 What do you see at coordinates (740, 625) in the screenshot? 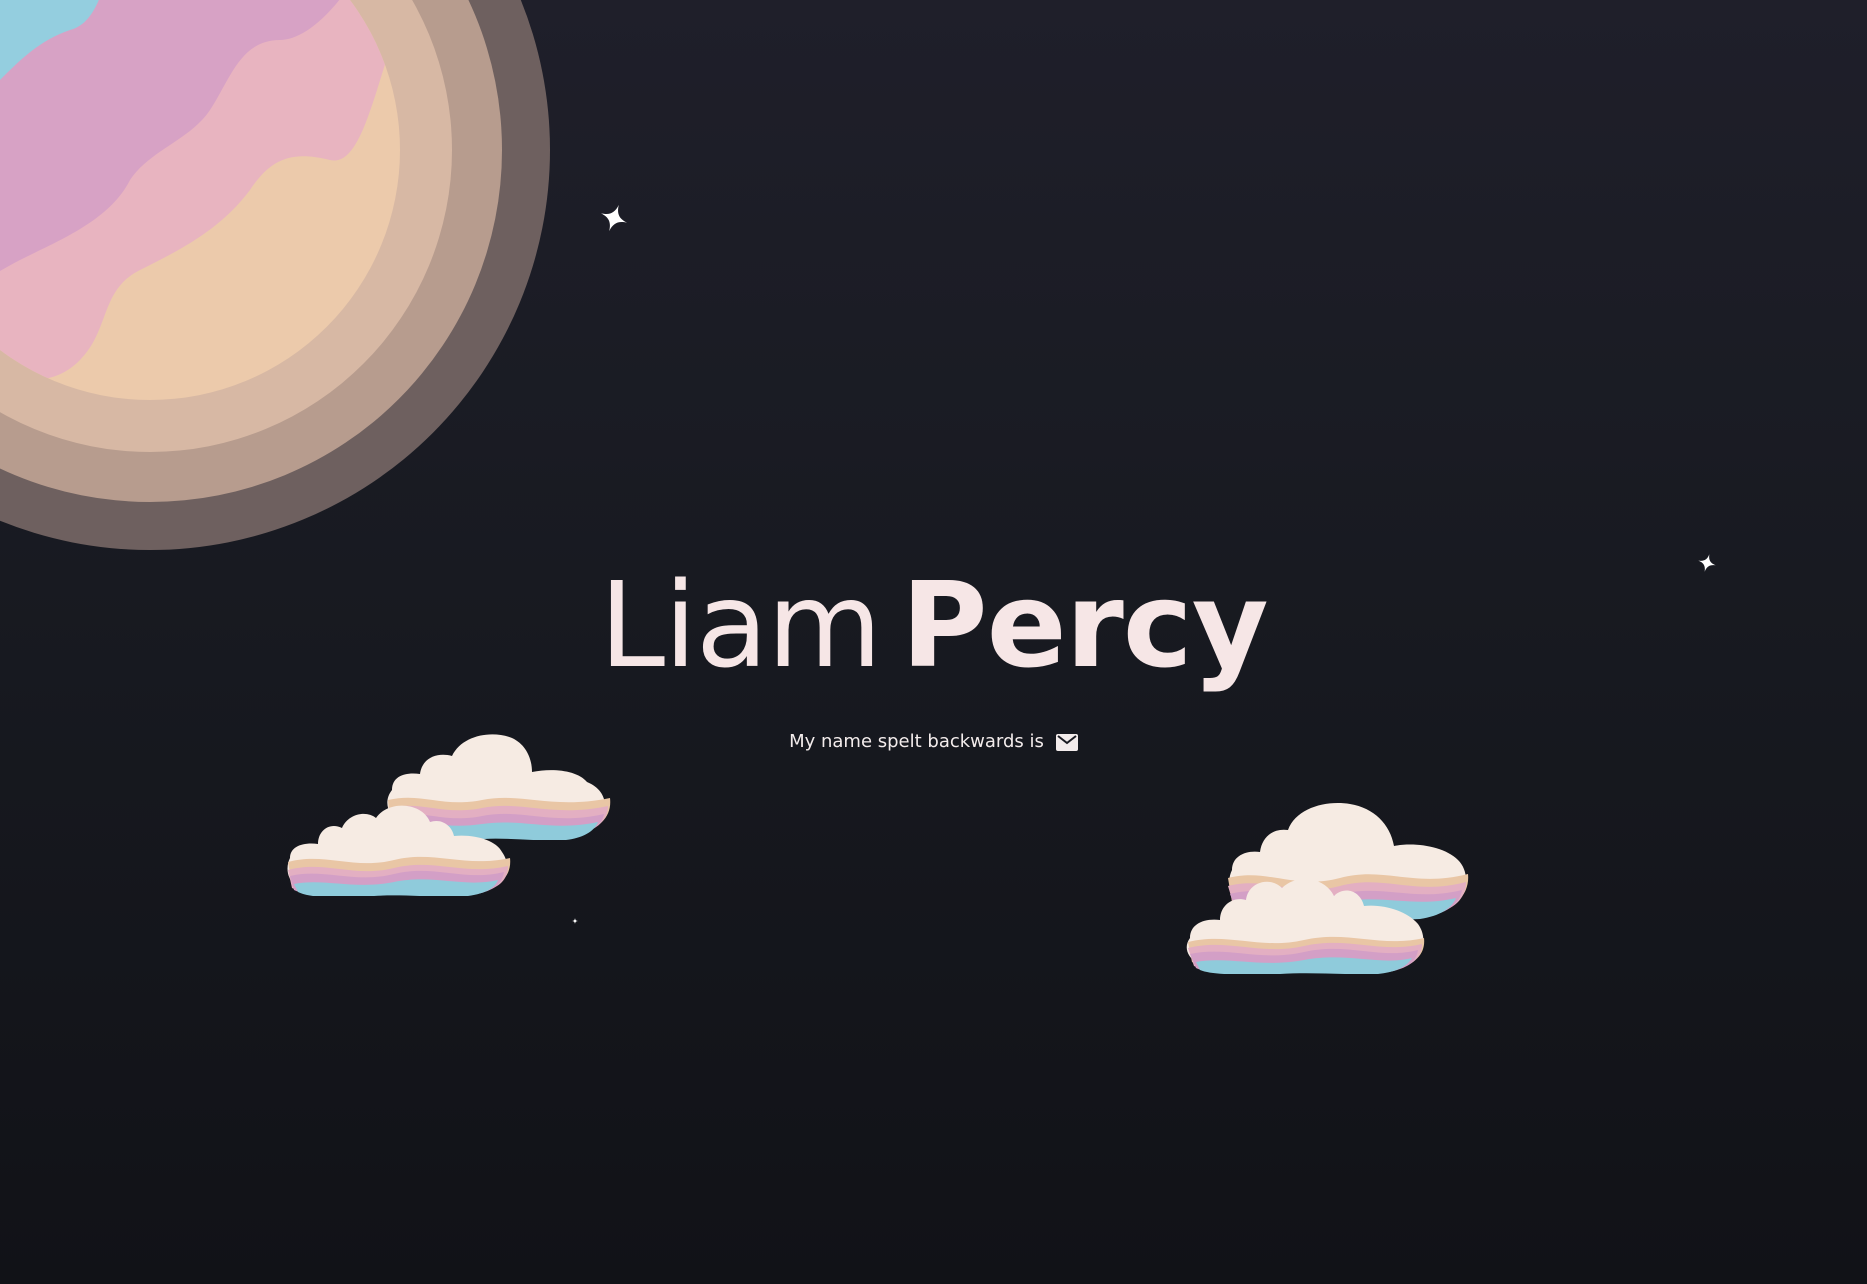
I see `first-name: Liam` at bounding box center [740, 625].